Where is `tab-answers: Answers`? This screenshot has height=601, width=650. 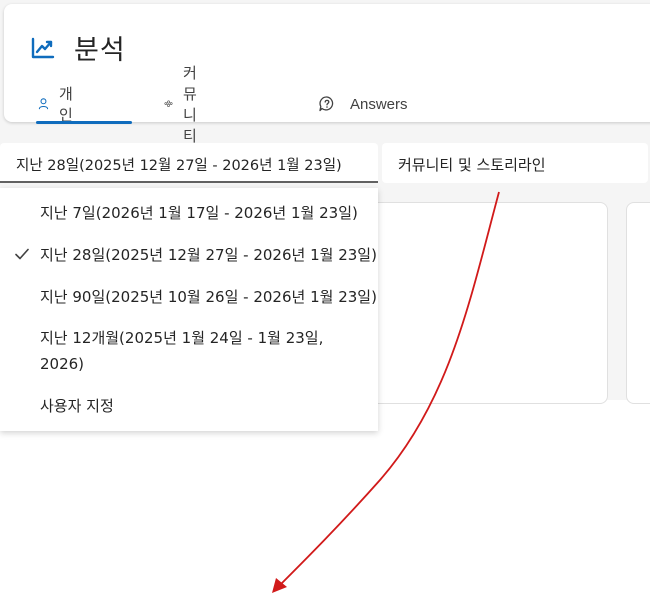
tab-answers: Answers is located at coordinates (363, 104).